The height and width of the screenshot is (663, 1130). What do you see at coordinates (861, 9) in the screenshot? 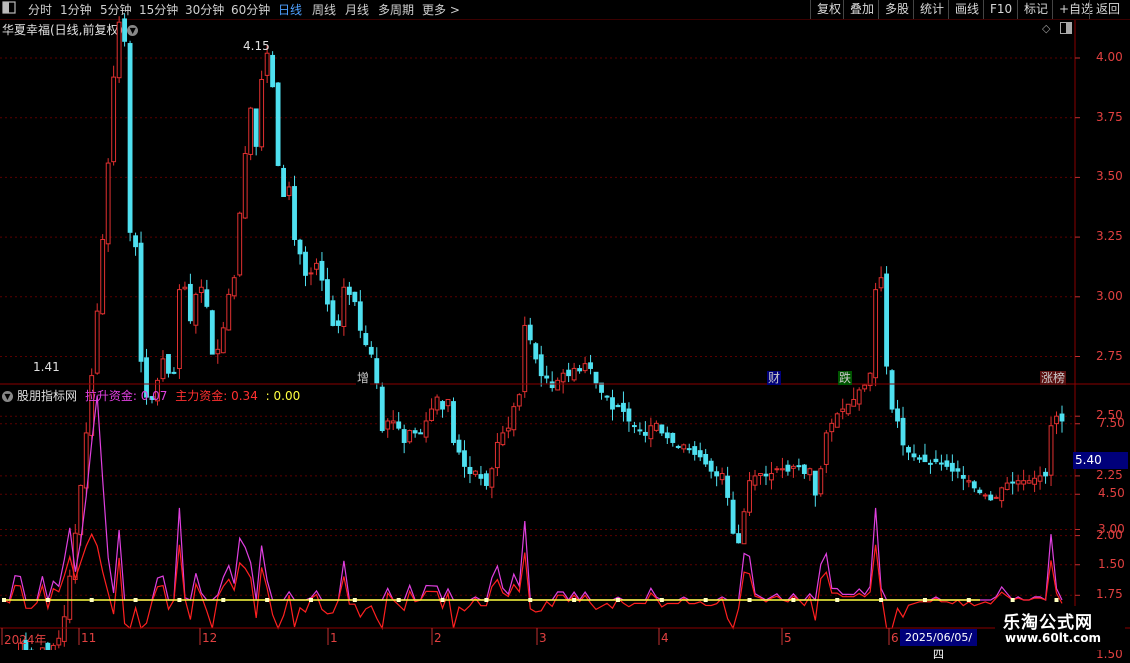
I see `overlay-button: 叠加` at bounding box center [861, 9].